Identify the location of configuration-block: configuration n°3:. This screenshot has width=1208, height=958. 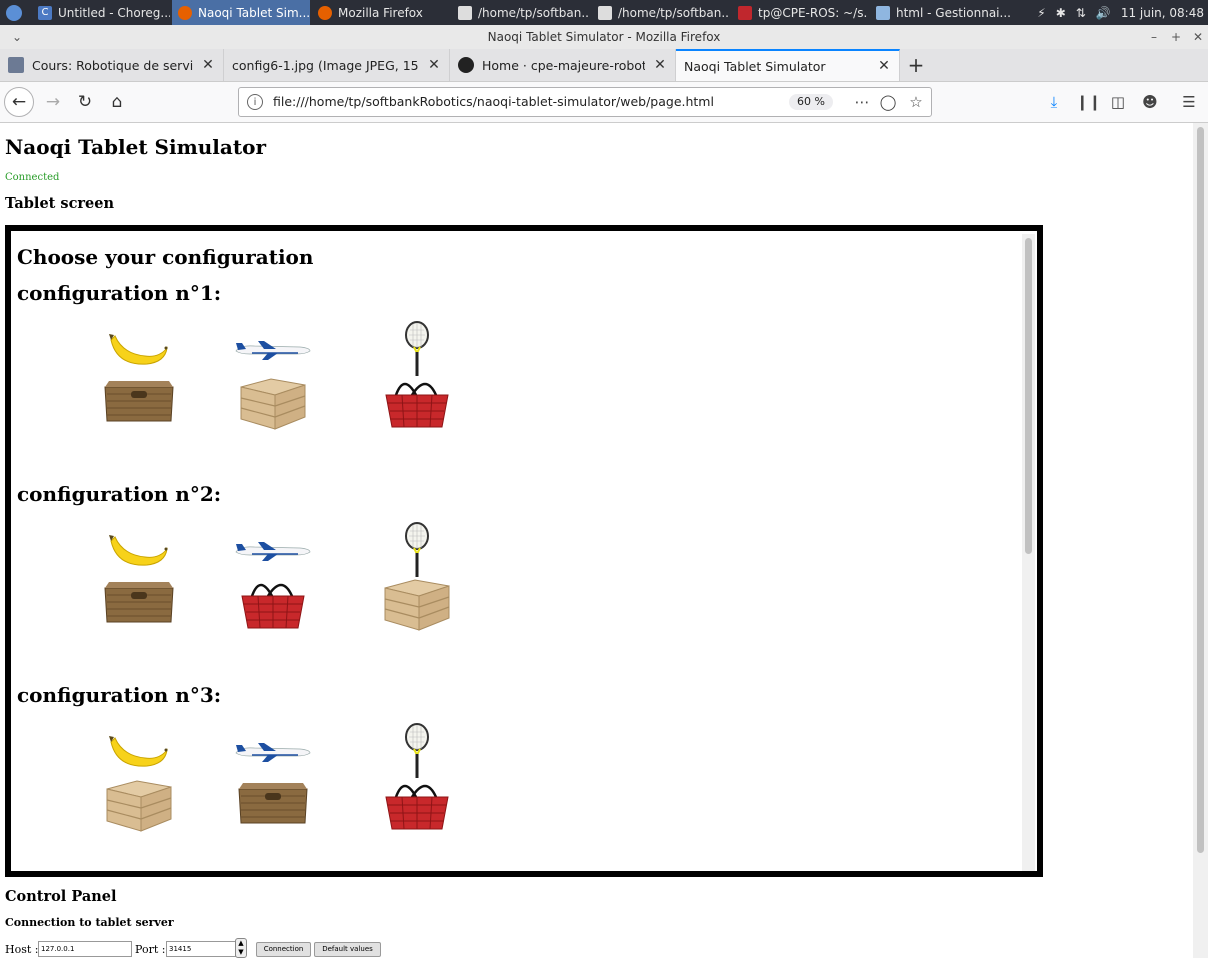
(277, 777).